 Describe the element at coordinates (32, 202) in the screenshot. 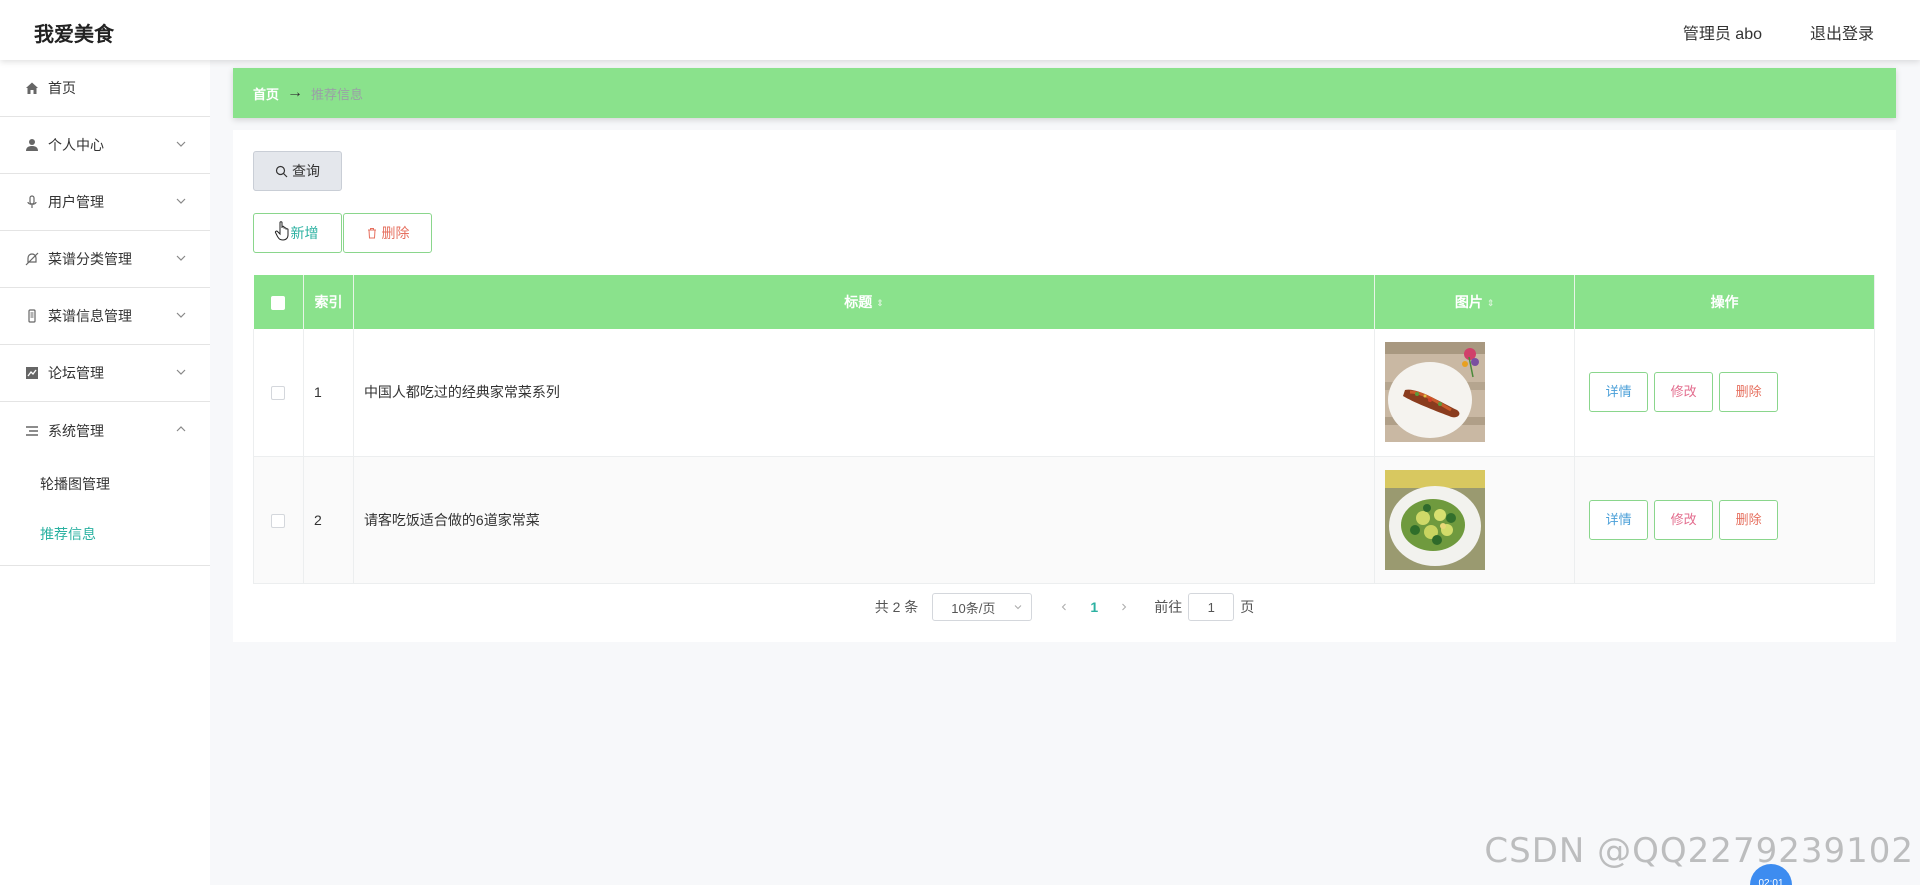

I see `mic-icon` at that location.